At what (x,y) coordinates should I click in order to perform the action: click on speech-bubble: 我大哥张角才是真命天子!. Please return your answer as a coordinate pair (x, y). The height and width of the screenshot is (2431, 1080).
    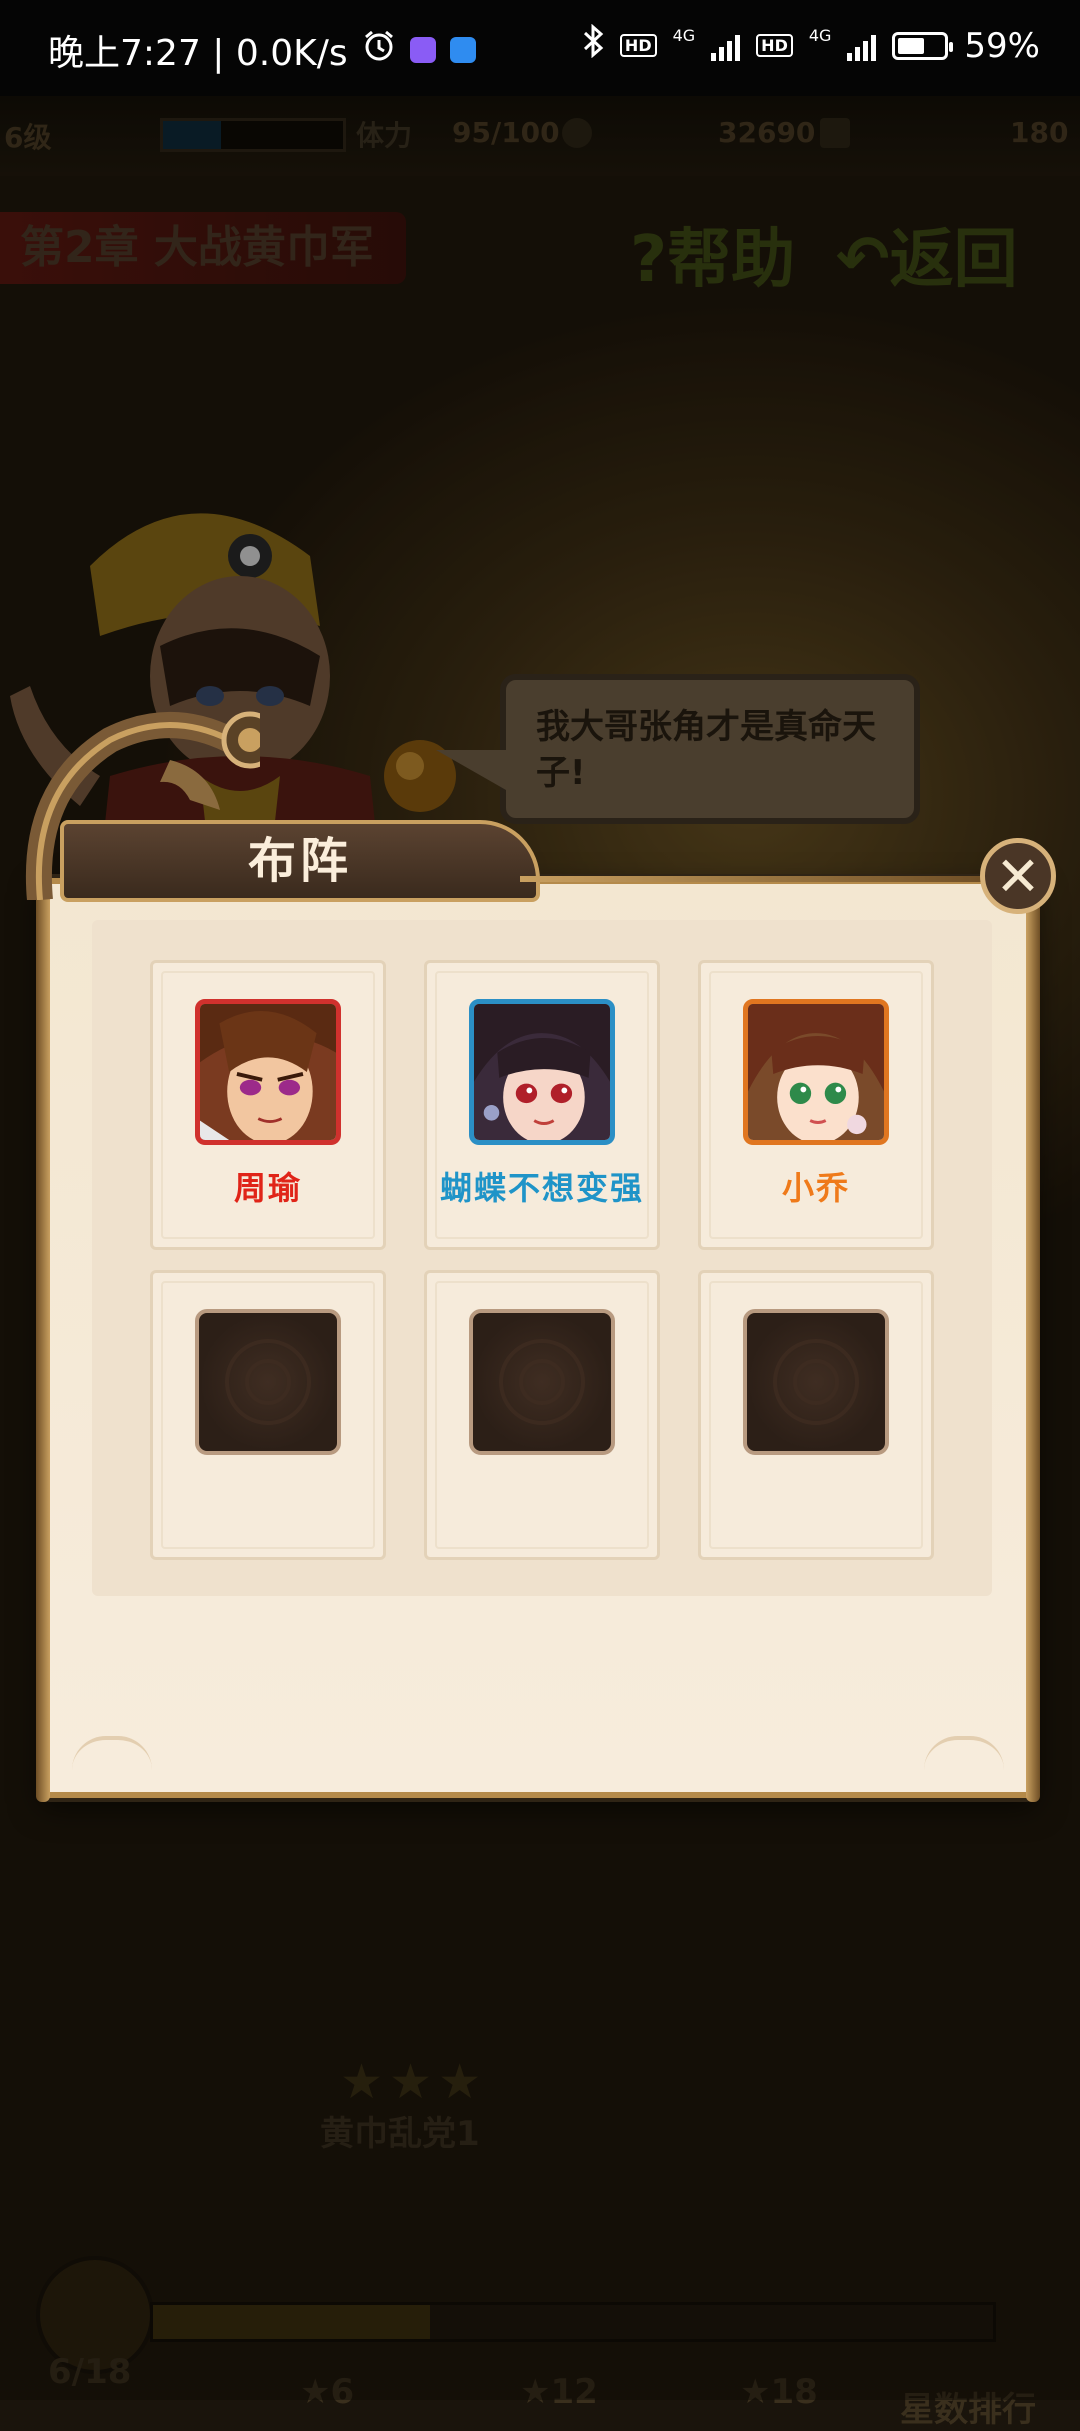
    Looking at the image, I should click on (678, 749).